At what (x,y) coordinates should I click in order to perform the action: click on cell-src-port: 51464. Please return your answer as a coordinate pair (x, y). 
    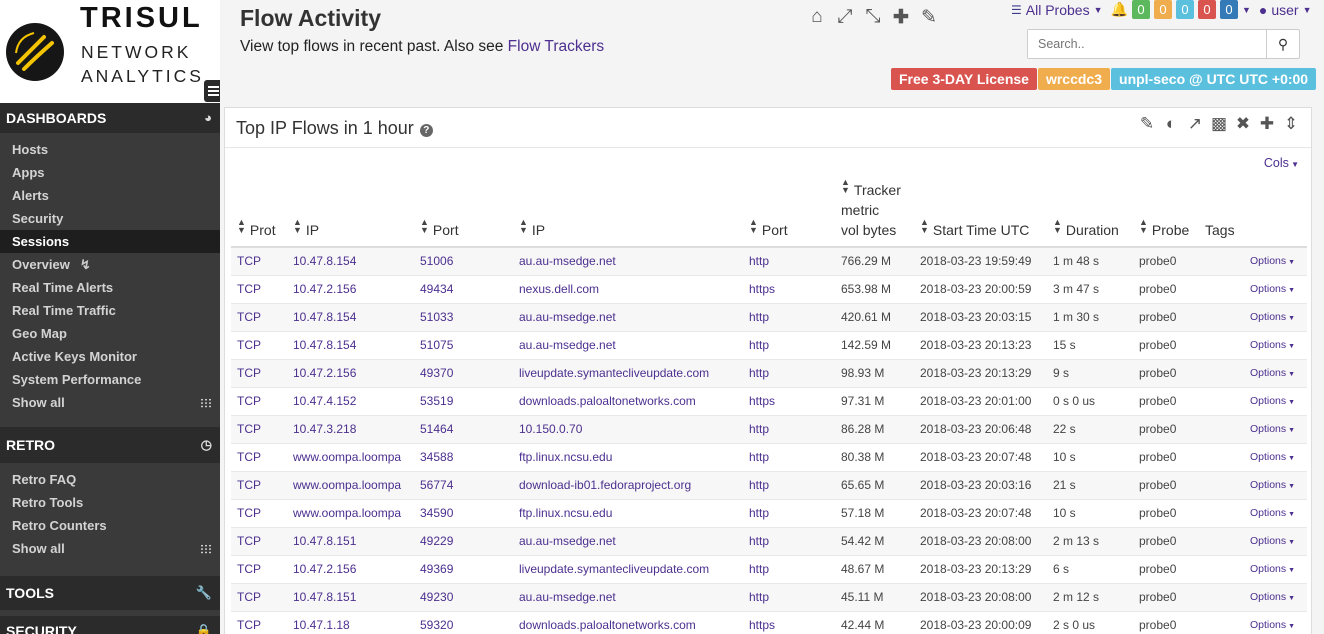
    Looking at the image, I should click on (463, 429).